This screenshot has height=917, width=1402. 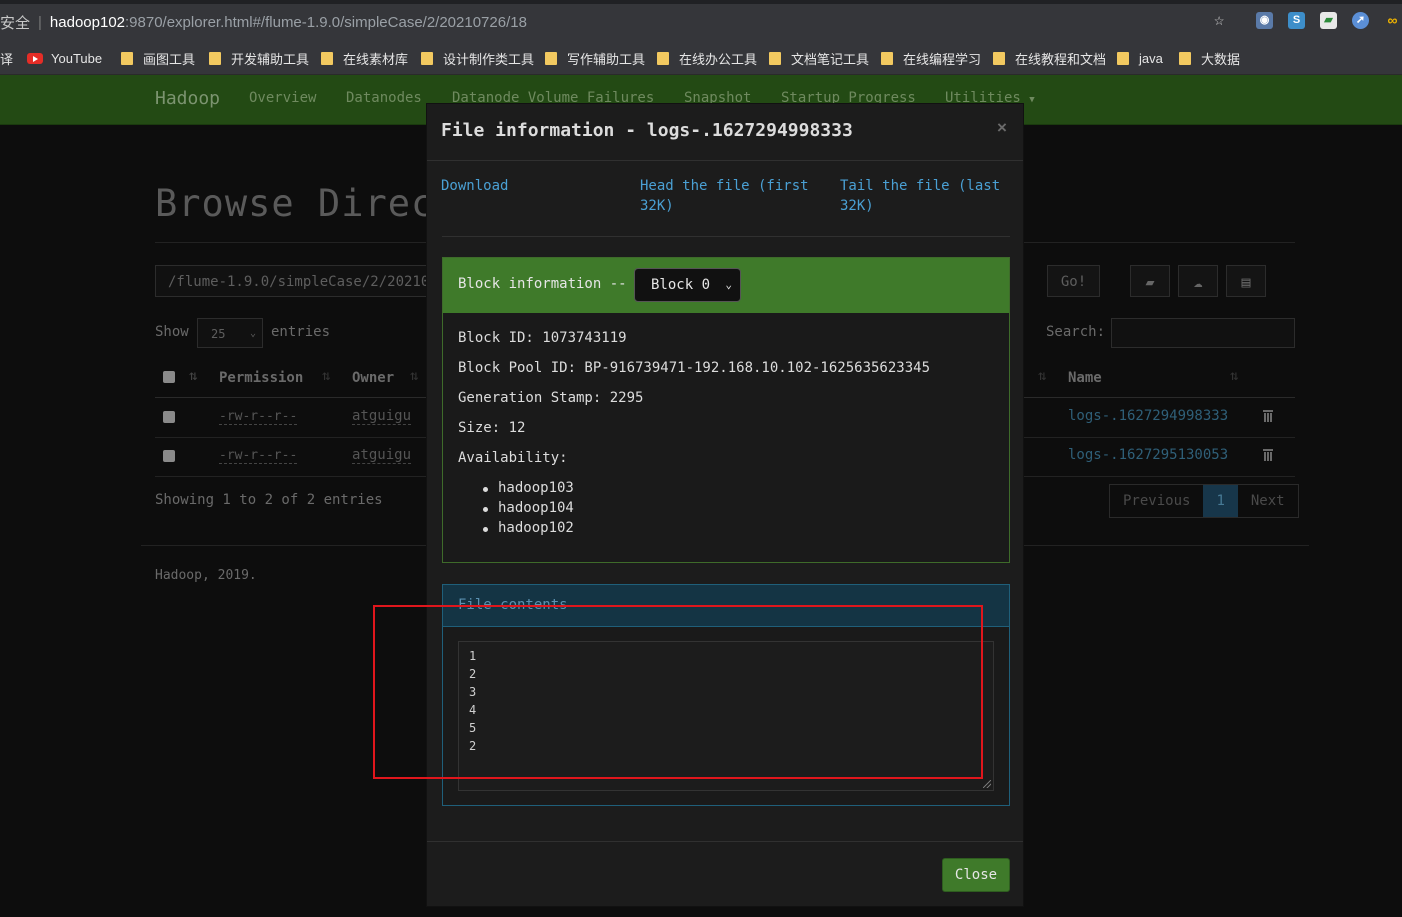 What do you see at coordinates (1085, 378) in the screenshot?
I see `column-name: Name` at bounding box center [1085, 378].